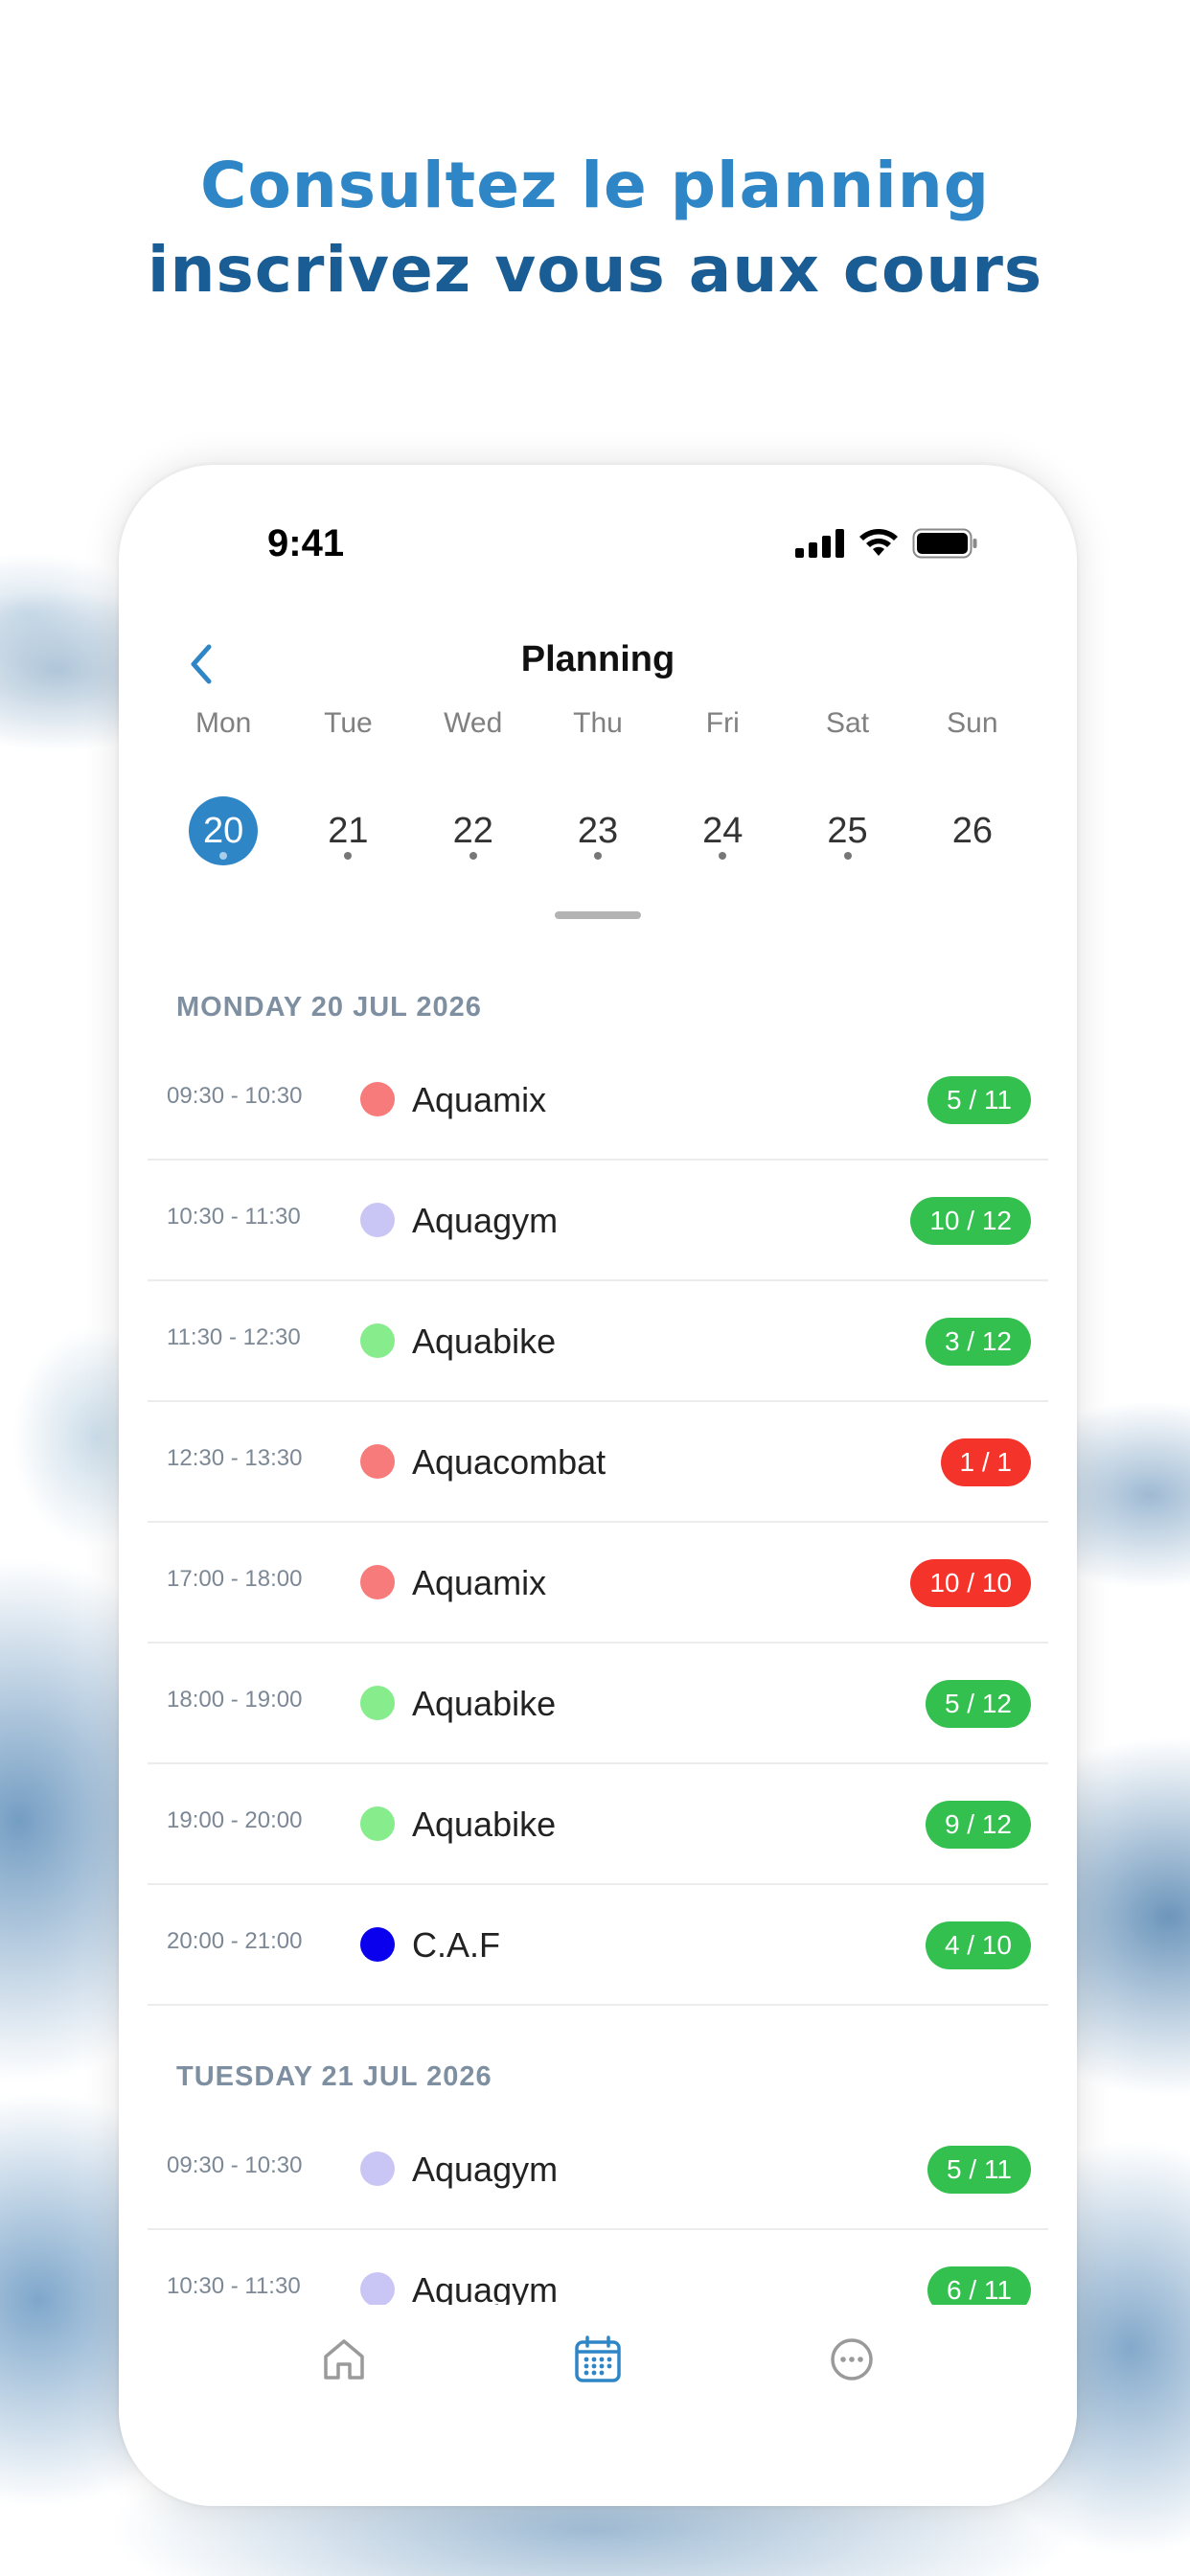 The image size is (1190, 2576). I want to click on capacity-badge: 3 / 12, so click(978, 1342).